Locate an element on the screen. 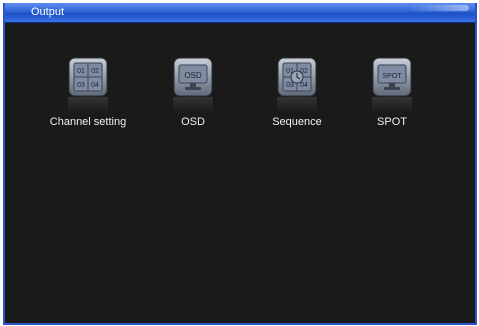  spot-monitor-icon: SPOT is located at coordinates (392, 77).